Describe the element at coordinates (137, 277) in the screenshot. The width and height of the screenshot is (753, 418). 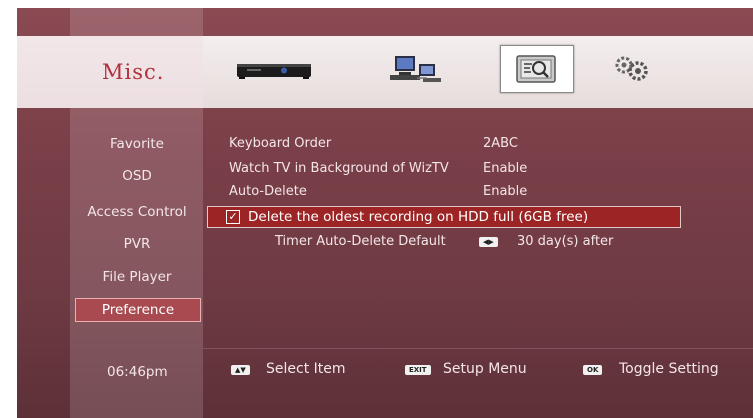
I see `sidebar-item-file-player: File Player` at that location.